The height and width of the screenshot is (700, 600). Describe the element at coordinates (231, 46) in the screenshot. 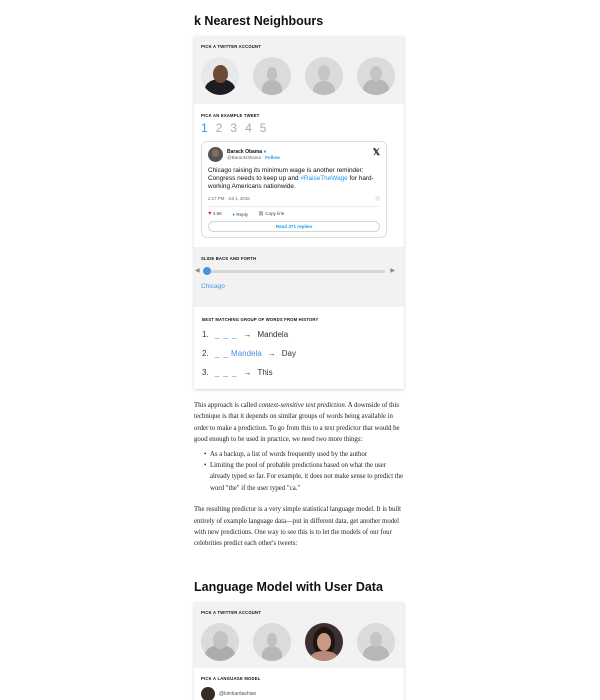

I see `pick-account-label: Pick a Twitter account` at that location.